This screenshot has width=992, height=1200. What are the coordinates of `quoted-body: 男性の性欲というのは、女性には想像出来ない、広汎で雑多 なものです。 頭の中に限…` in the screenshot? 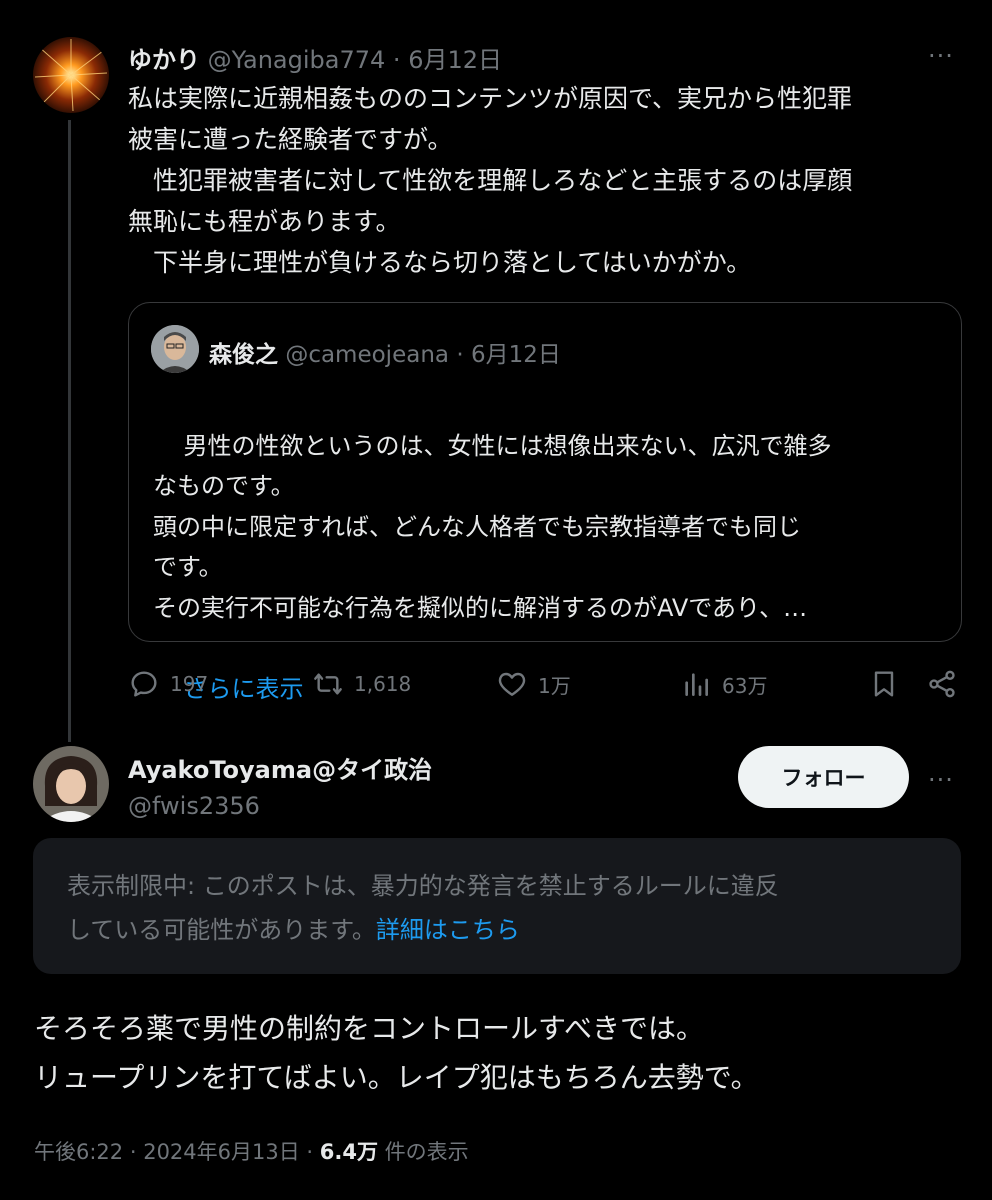 It's located at (492, 526).